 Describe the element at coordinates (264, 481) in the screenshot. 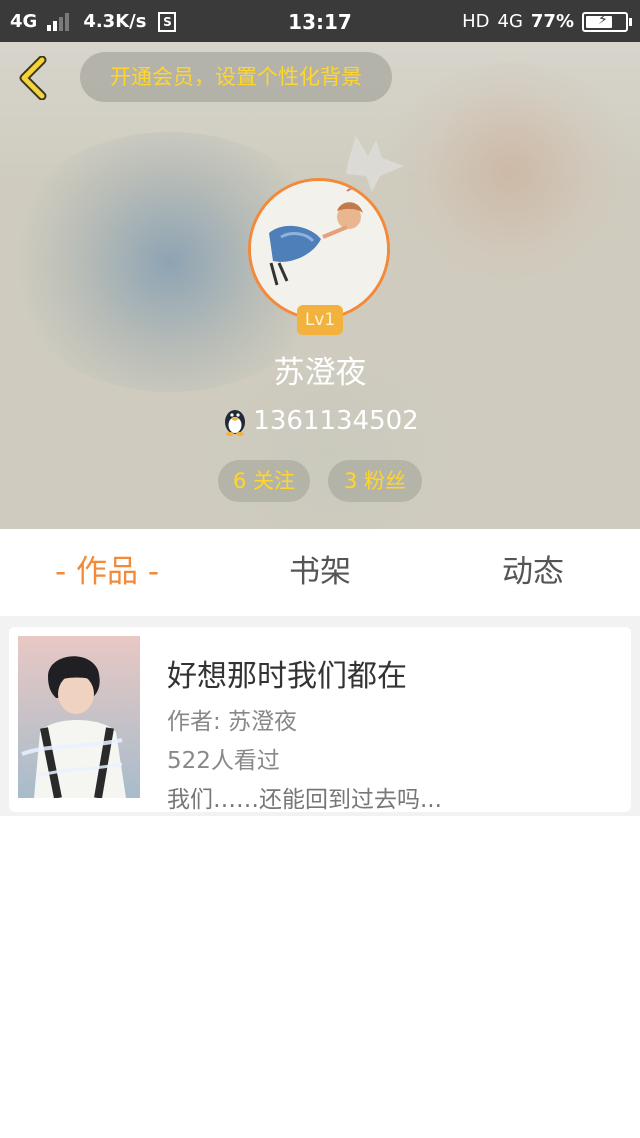

I see `follows-button: 6 关注` at that location.